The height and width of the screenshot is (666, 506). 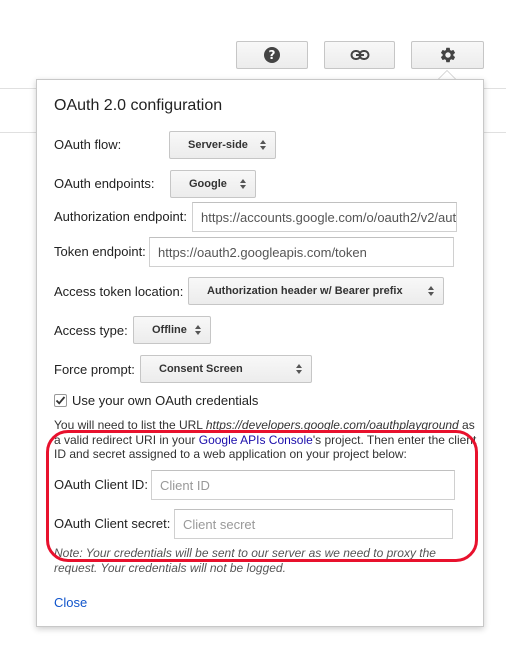 What do you see at coordinates (138, 105) in the screenshot?
I see `dialog-title: OAuth 2.0 configuration` at bounding box center [138, 105].